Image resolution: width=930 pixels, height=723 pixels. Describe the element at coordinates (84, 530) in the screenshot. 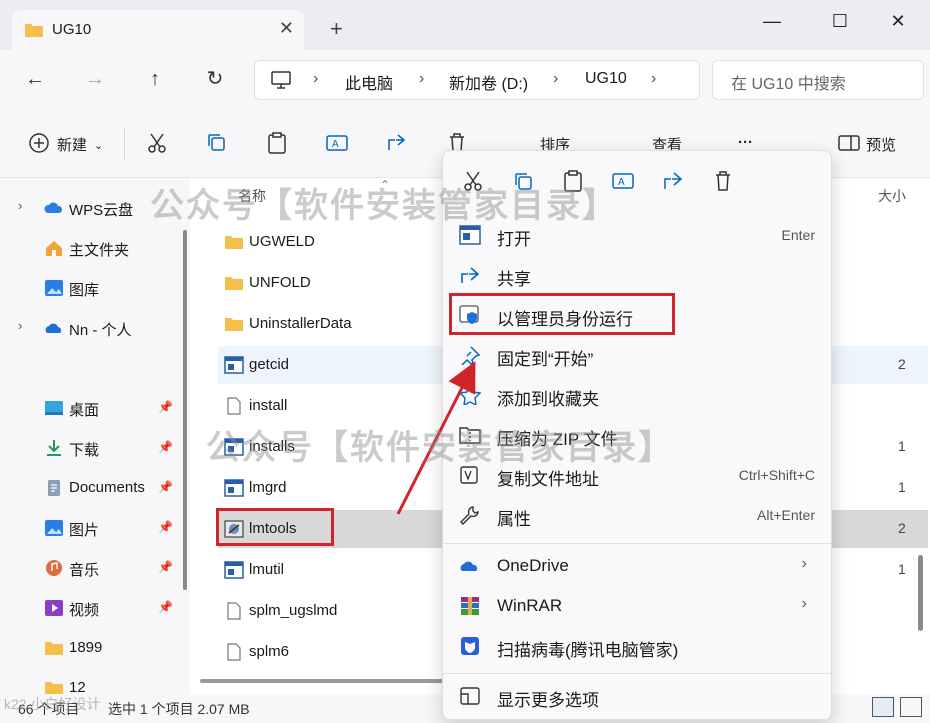

I see `sidebar-item-label: 图片` at that location.